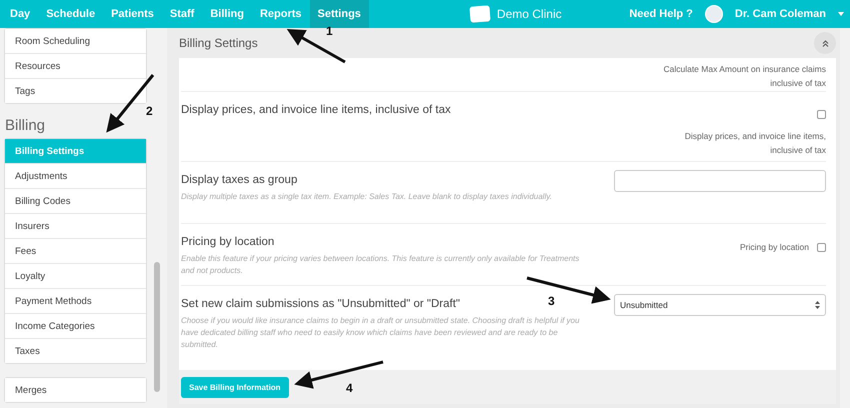 This screenshot has height=408, width=850. I want to click on input-field, so click(720, 181).